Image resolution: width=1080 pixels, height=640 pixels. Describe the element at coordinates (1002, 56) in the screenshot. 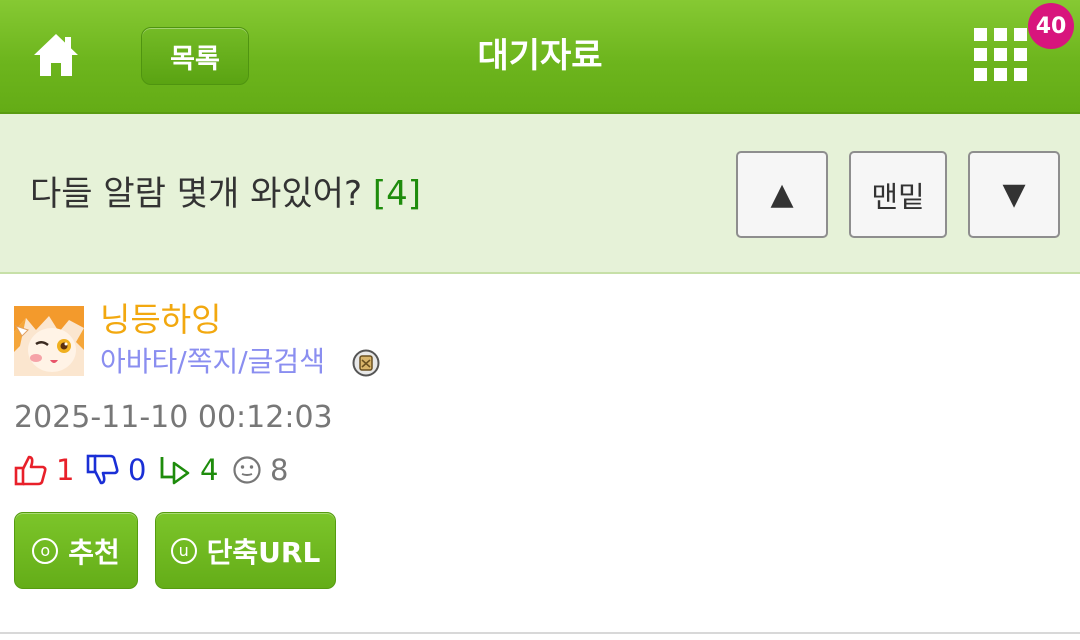

I see `grid-menu-button` at that location.